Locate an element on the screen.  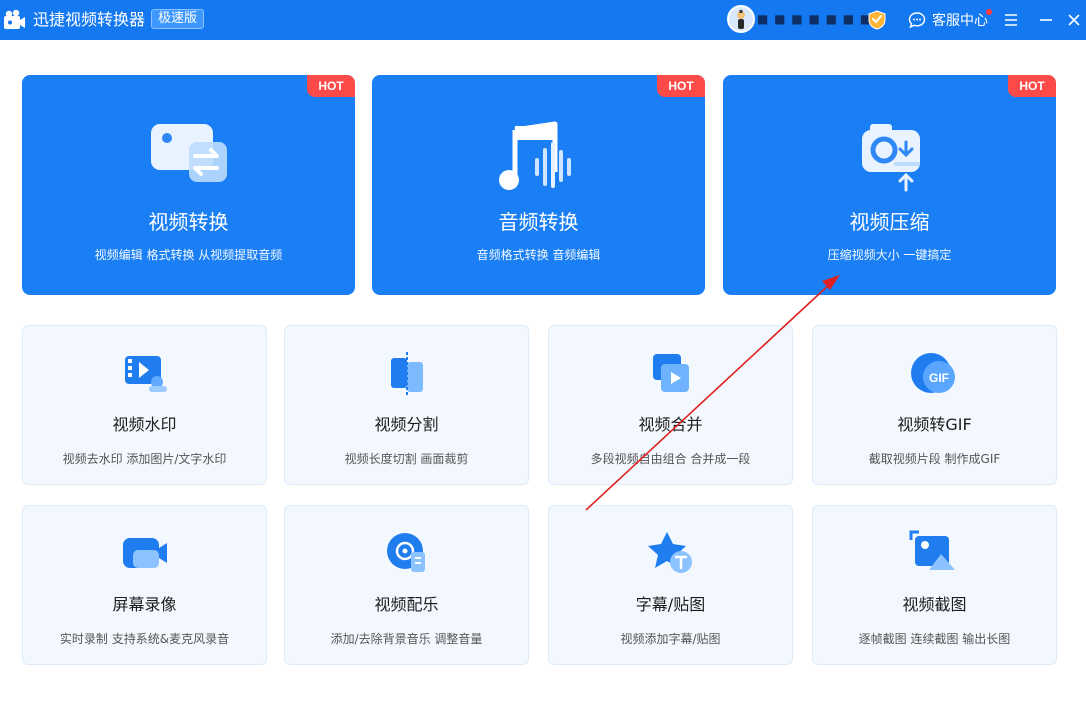
video-screenshot-icon is located at coordinates (932, 550).